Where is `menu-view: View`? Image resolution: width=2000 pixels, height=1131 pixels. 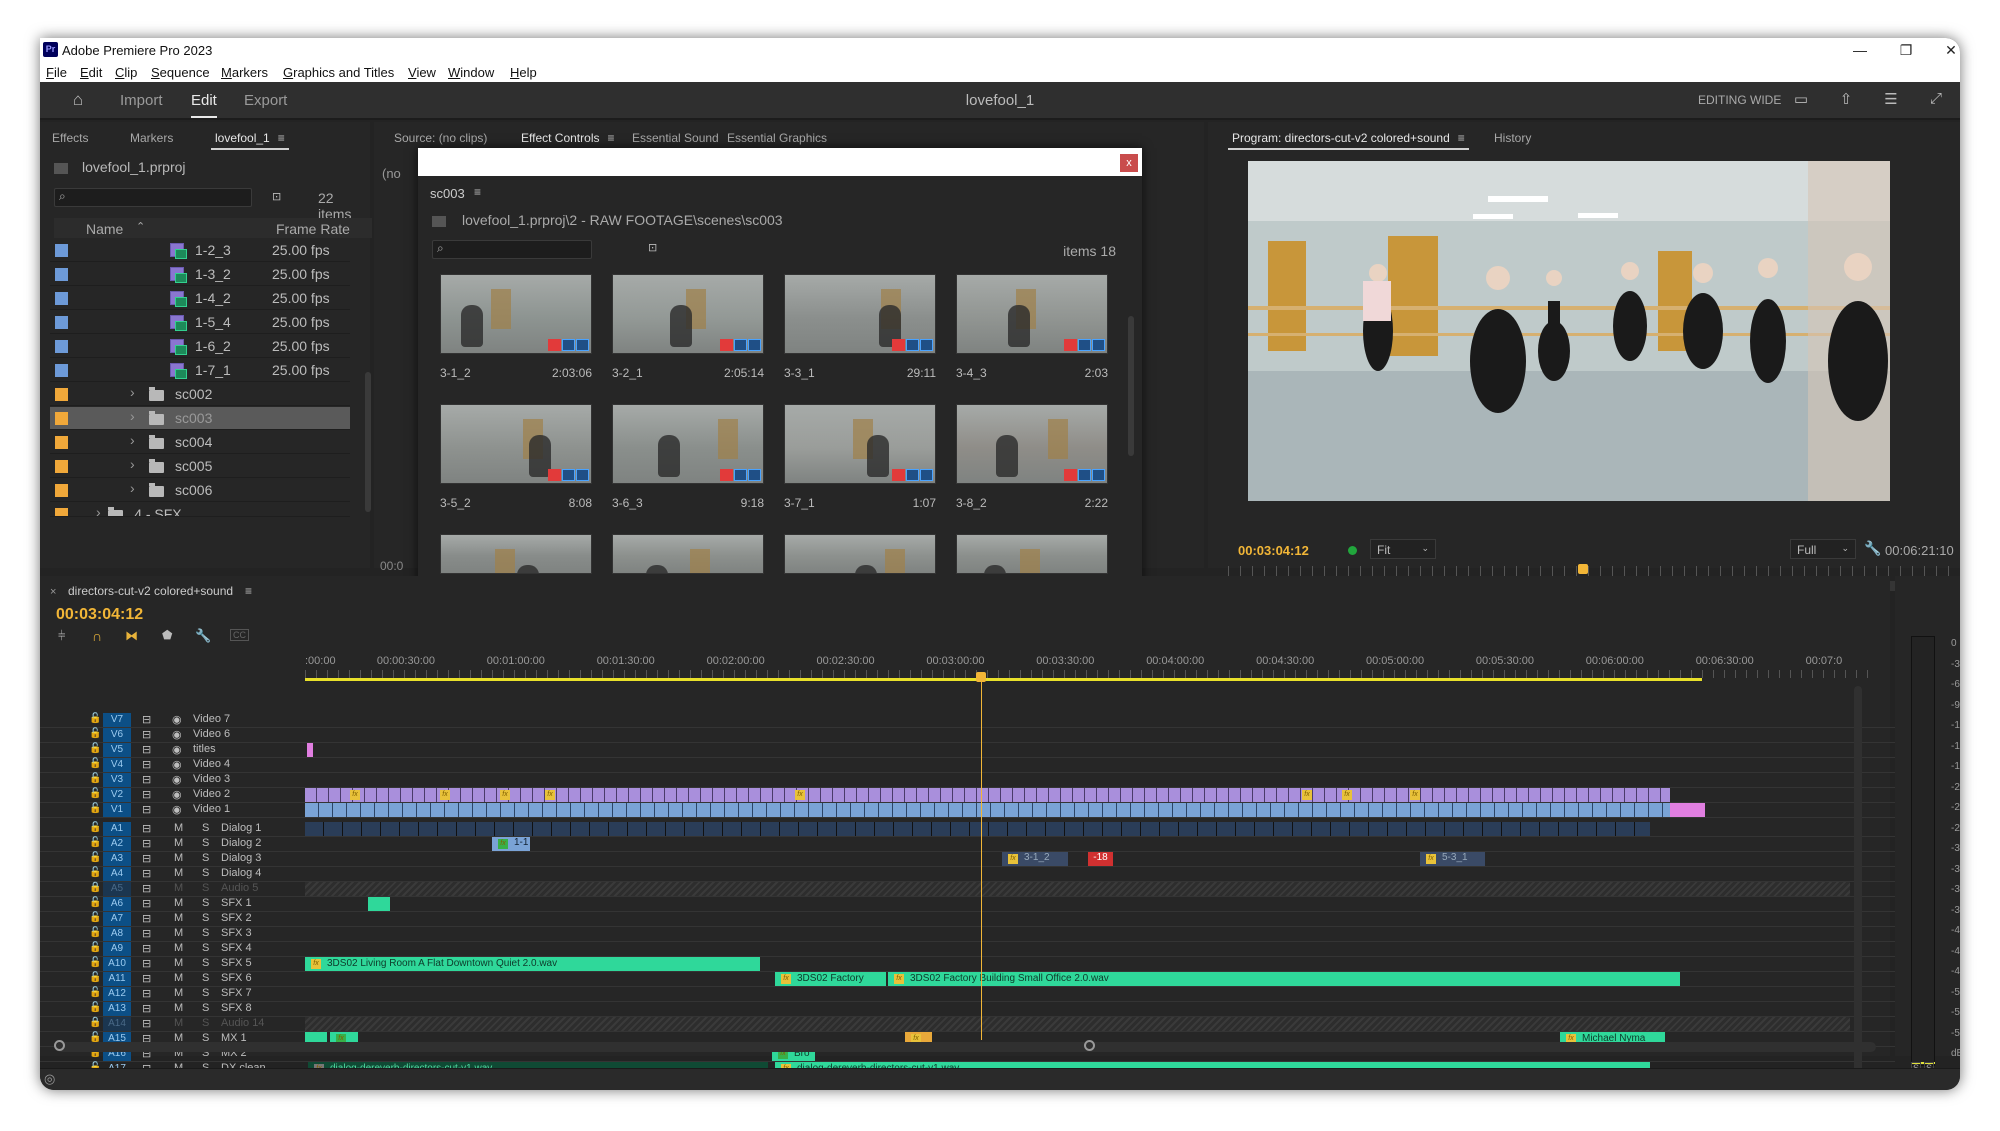 menu-view: View is located at coordinates (422, 72).